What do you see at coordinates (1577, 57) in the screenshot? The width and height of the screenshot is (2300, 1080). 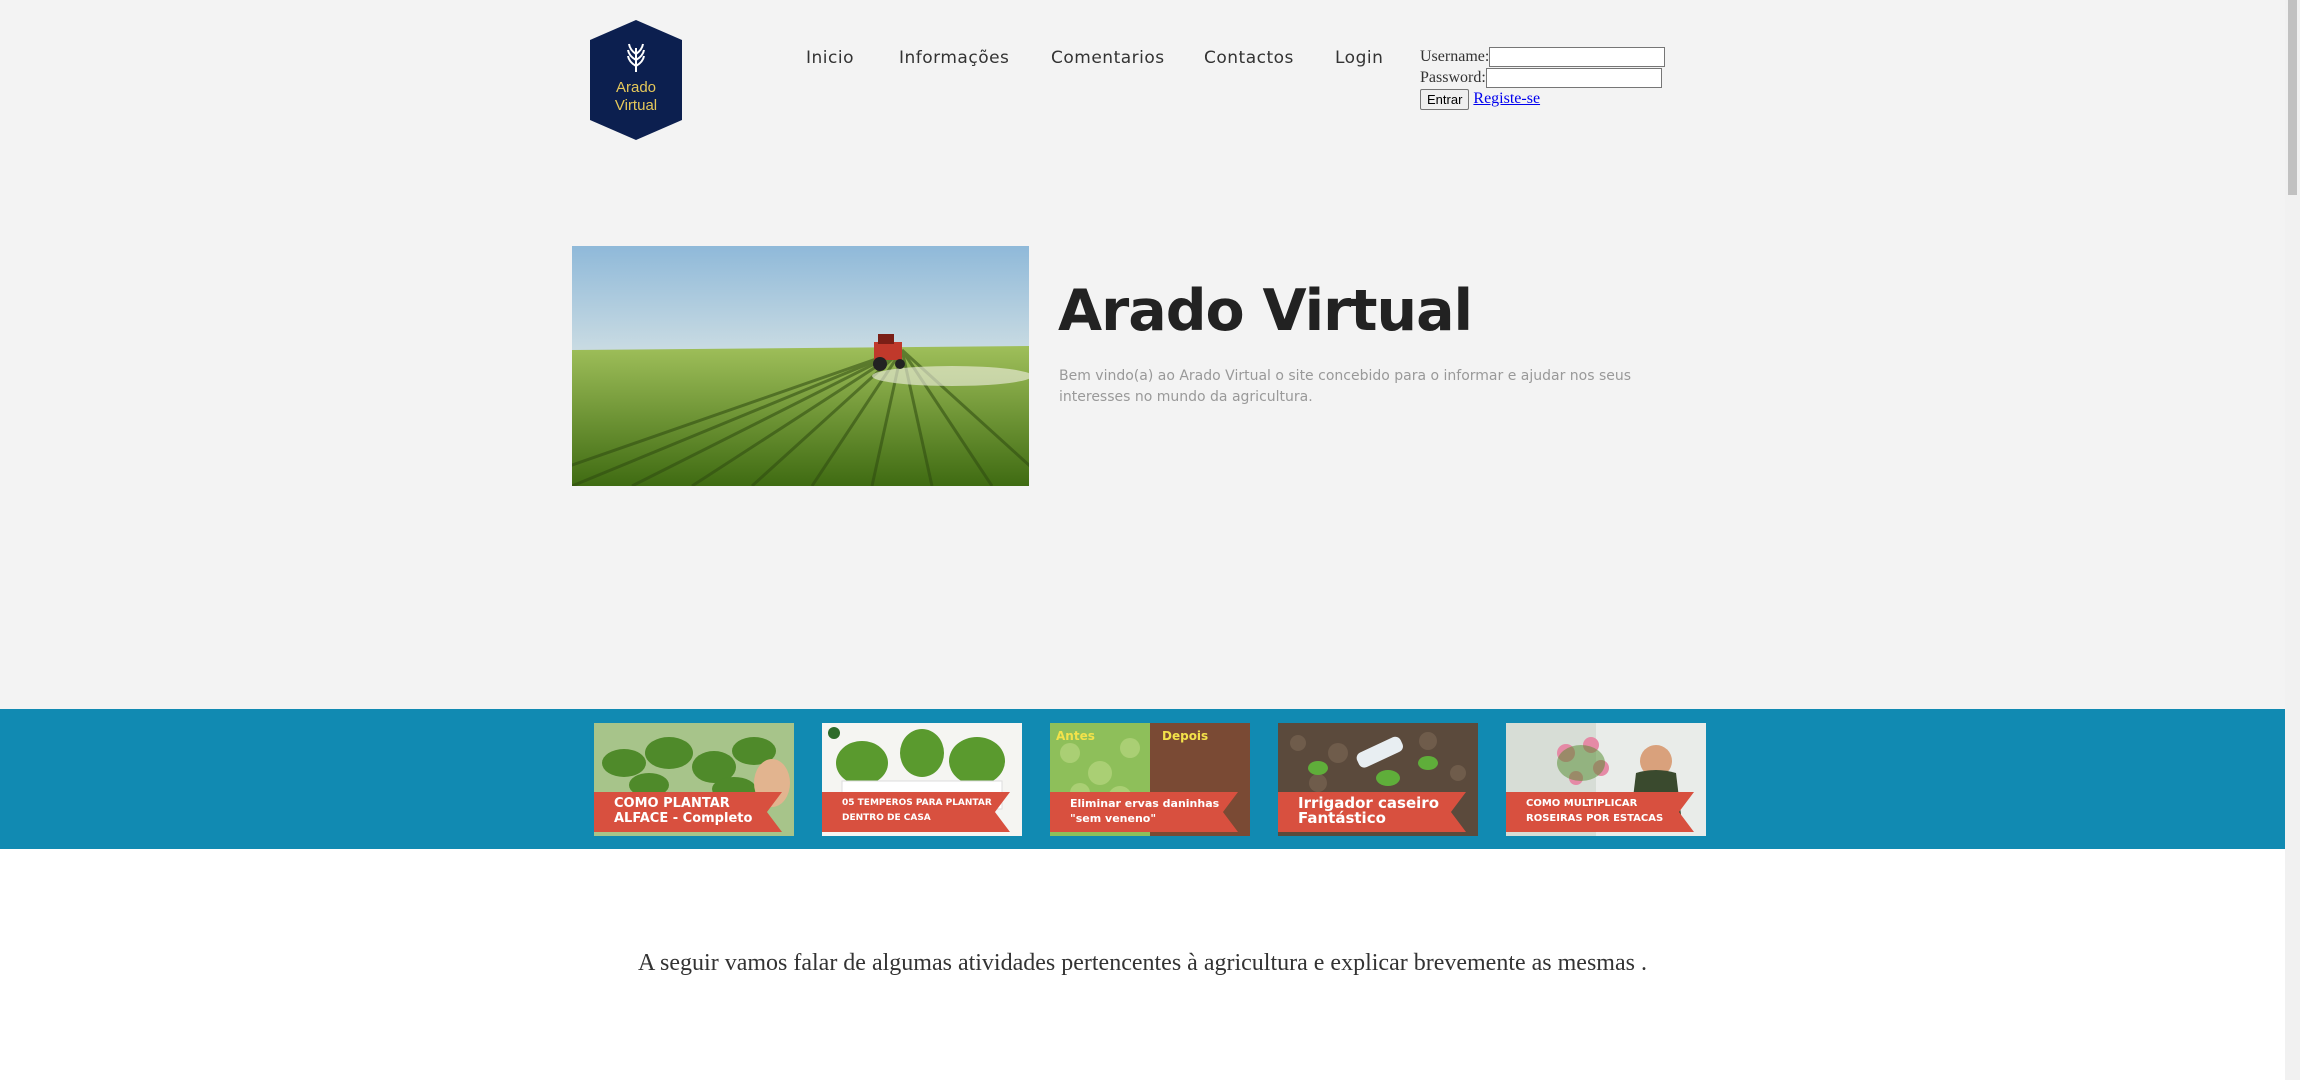 I see `username-input` at bounding box center [1577, 57].